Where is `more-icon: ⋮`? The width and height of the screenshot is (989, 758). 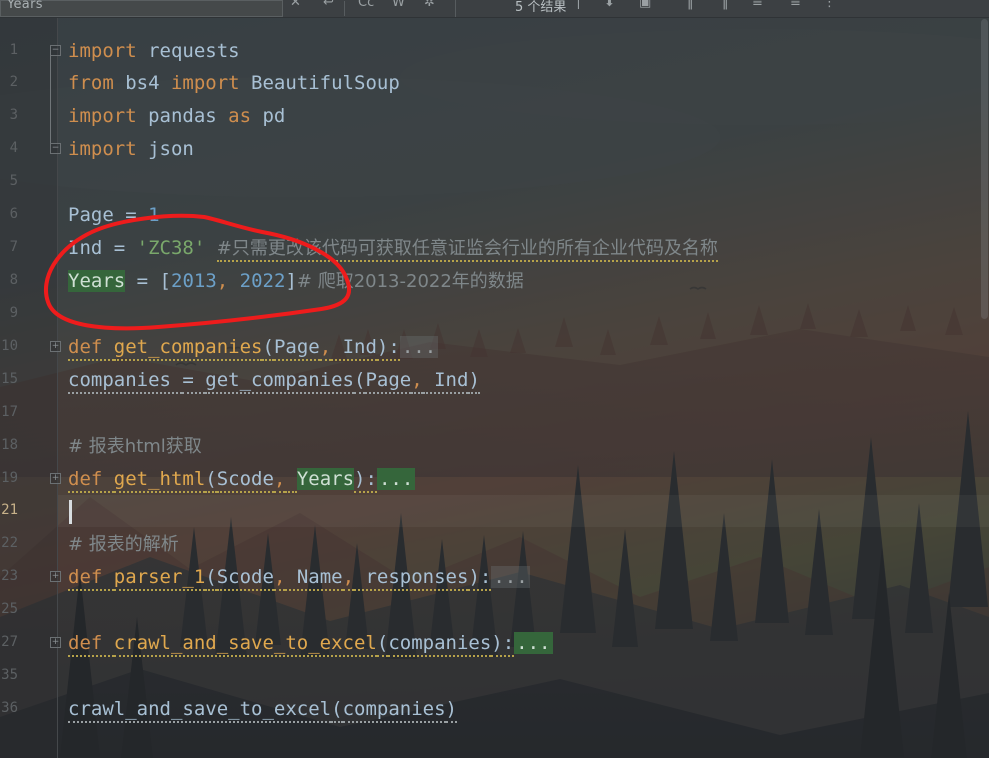 more-icon: ⋮ is located at coordinates (829, 5).